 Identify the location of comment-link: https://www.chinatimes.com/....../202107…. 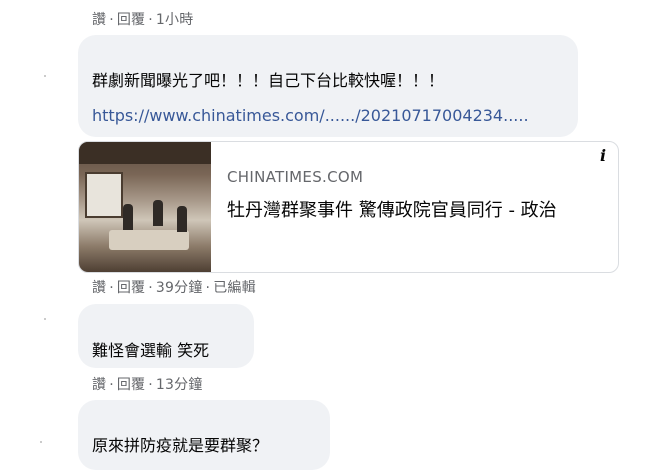
(310, 115).